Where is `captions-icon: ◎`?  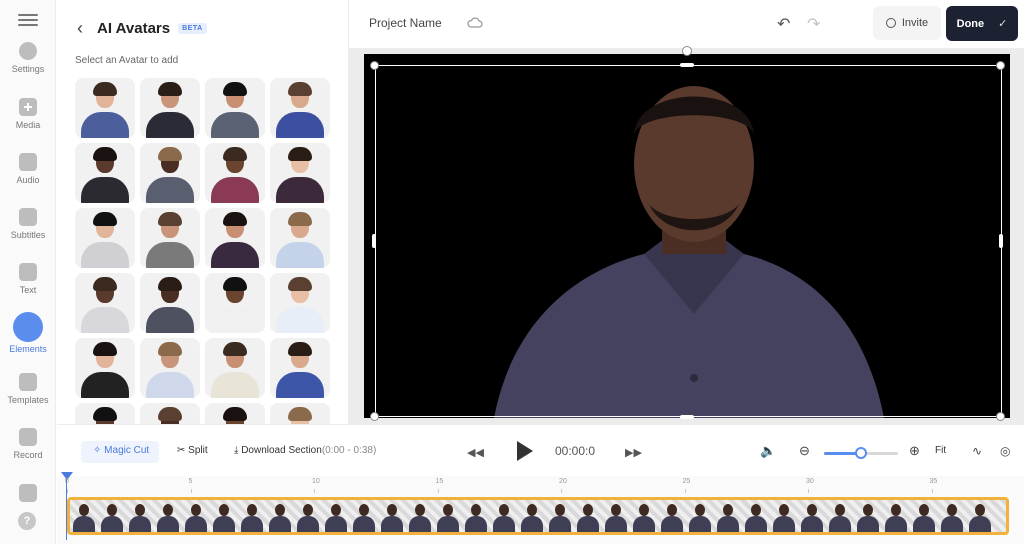 captions-icon: ◎ is located at coordinates (1005, 451).